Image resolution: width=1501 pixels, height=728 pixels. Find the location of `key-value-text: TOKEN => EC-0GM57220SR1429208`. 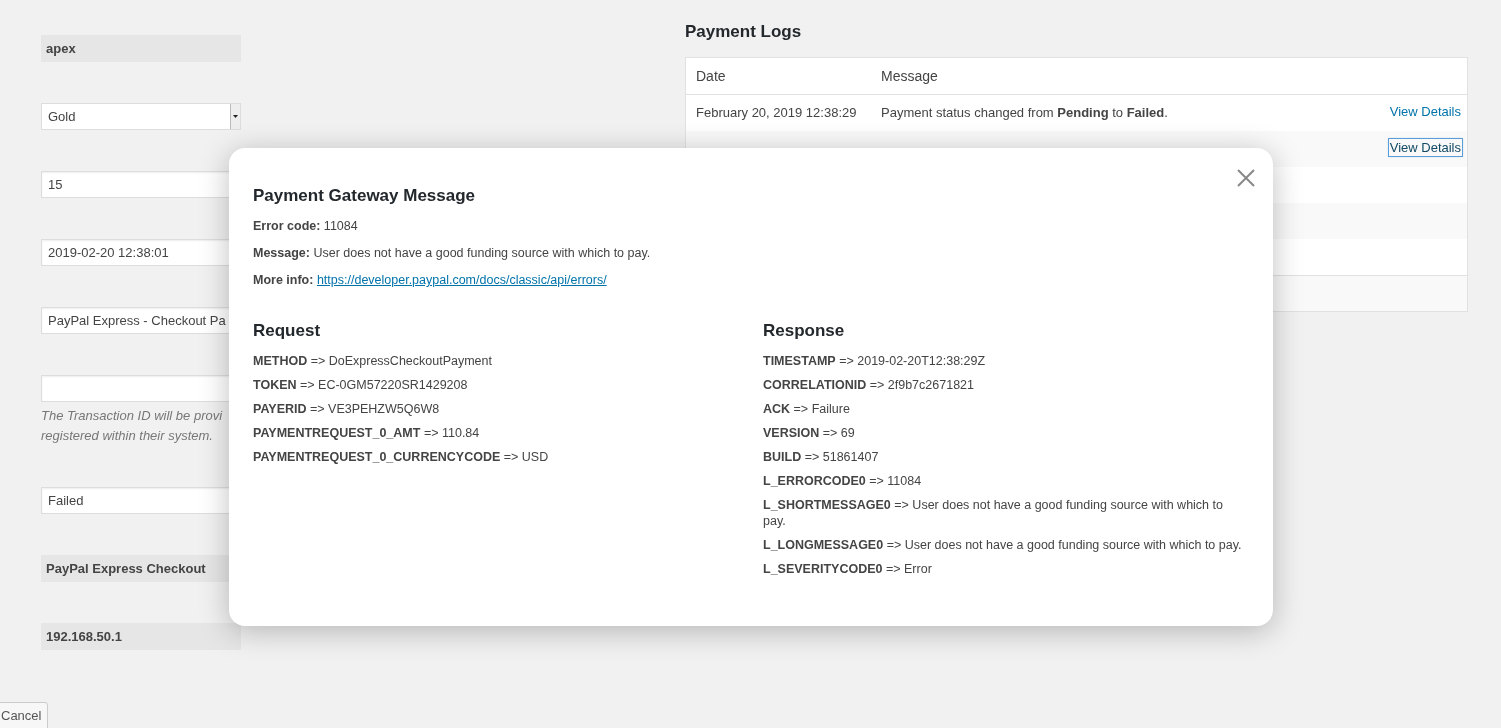

key-value-text: TOKEN => EC-0GM57220SR1429208 is located at coordinates (361, 385).